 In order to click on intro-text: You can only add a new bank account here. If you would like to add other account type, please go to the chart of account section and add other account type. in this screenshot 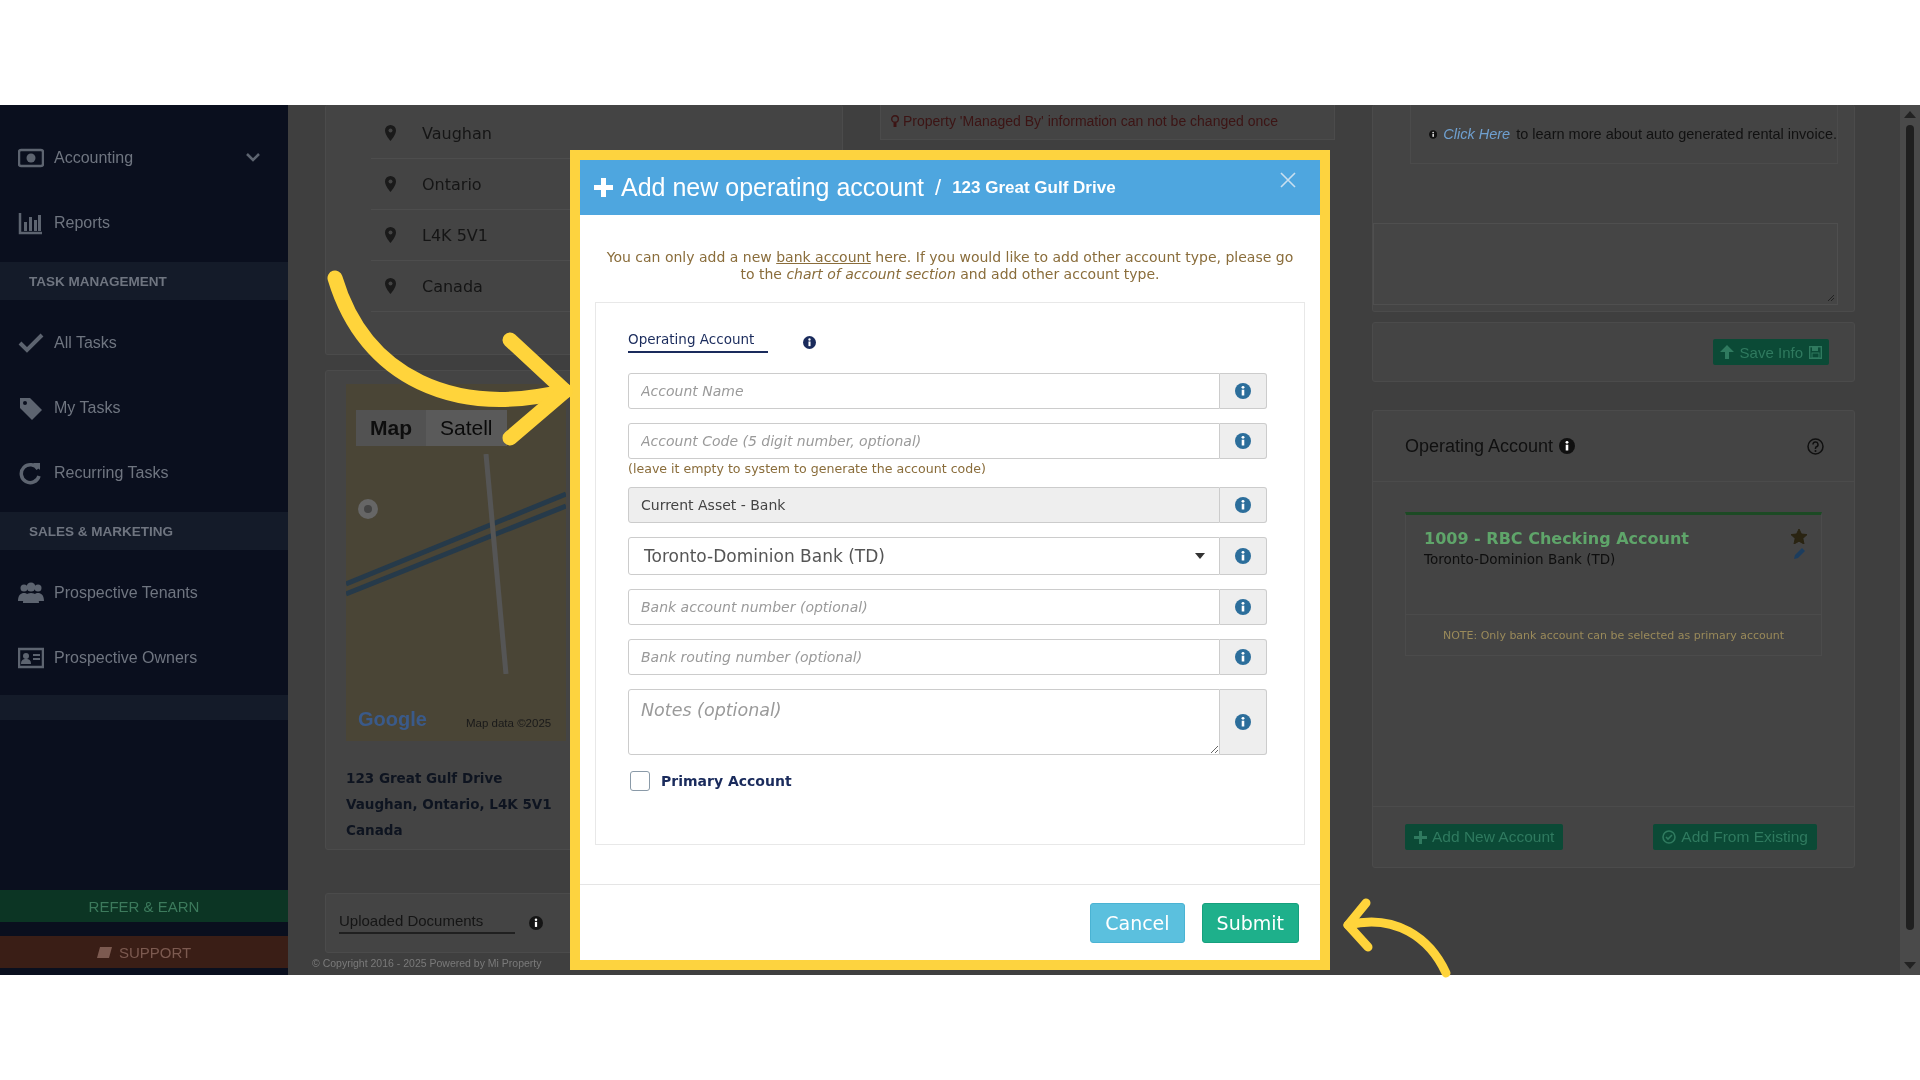, I will do `click(950, 266)`.